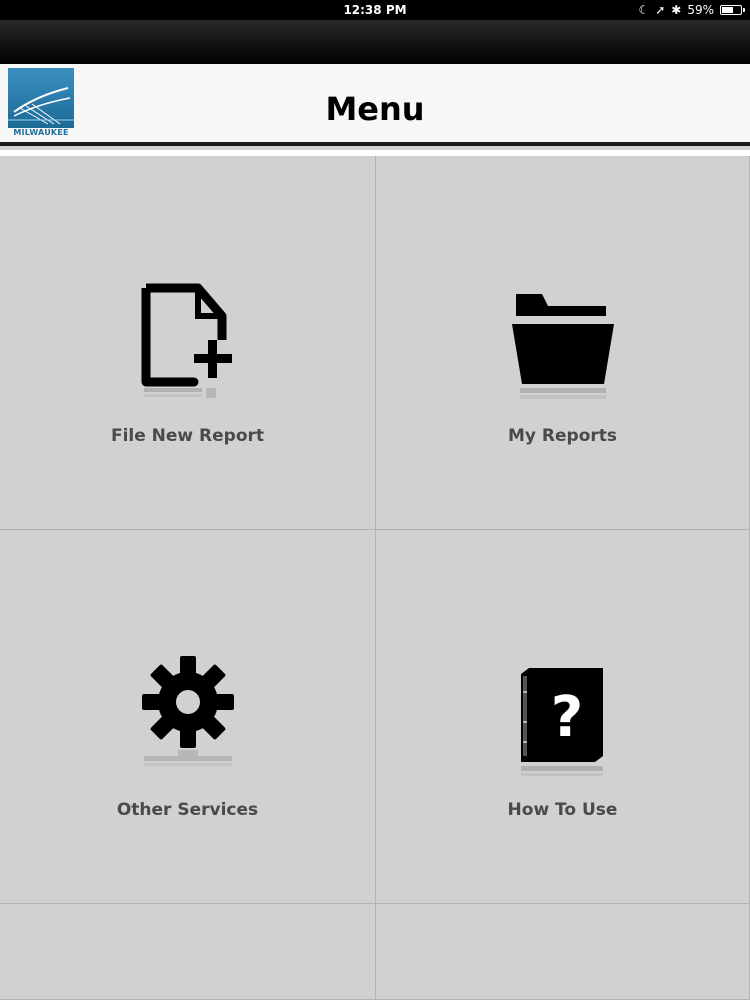 The width and height of the screenshot is (750, 1000). Describe the element at coordinates (562, 810) in the screenshot. I see `menu-item-label: How To Use` at that location.